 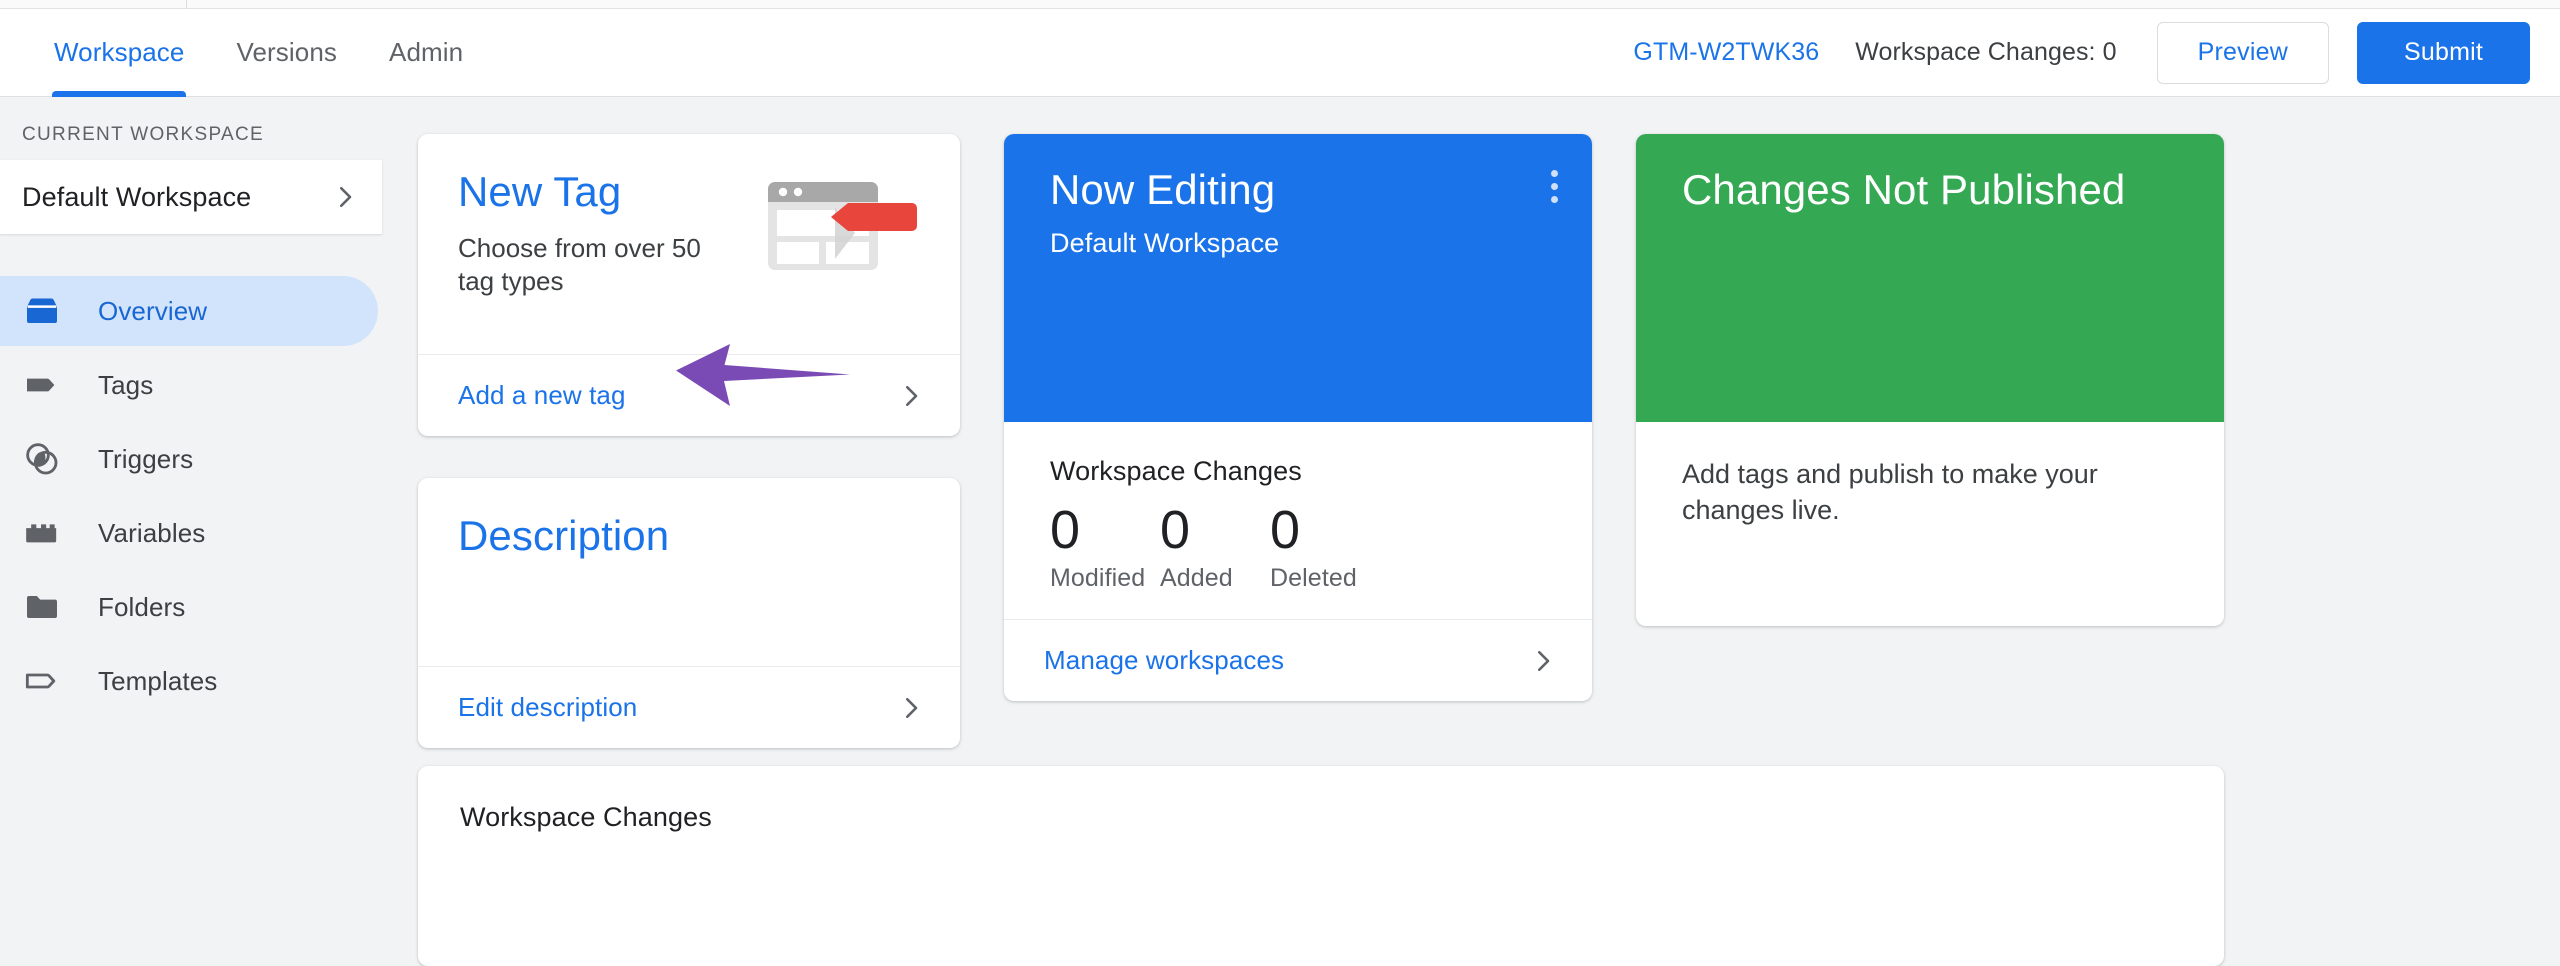 I want to click on folder-icon, so click(x=45, y=607).